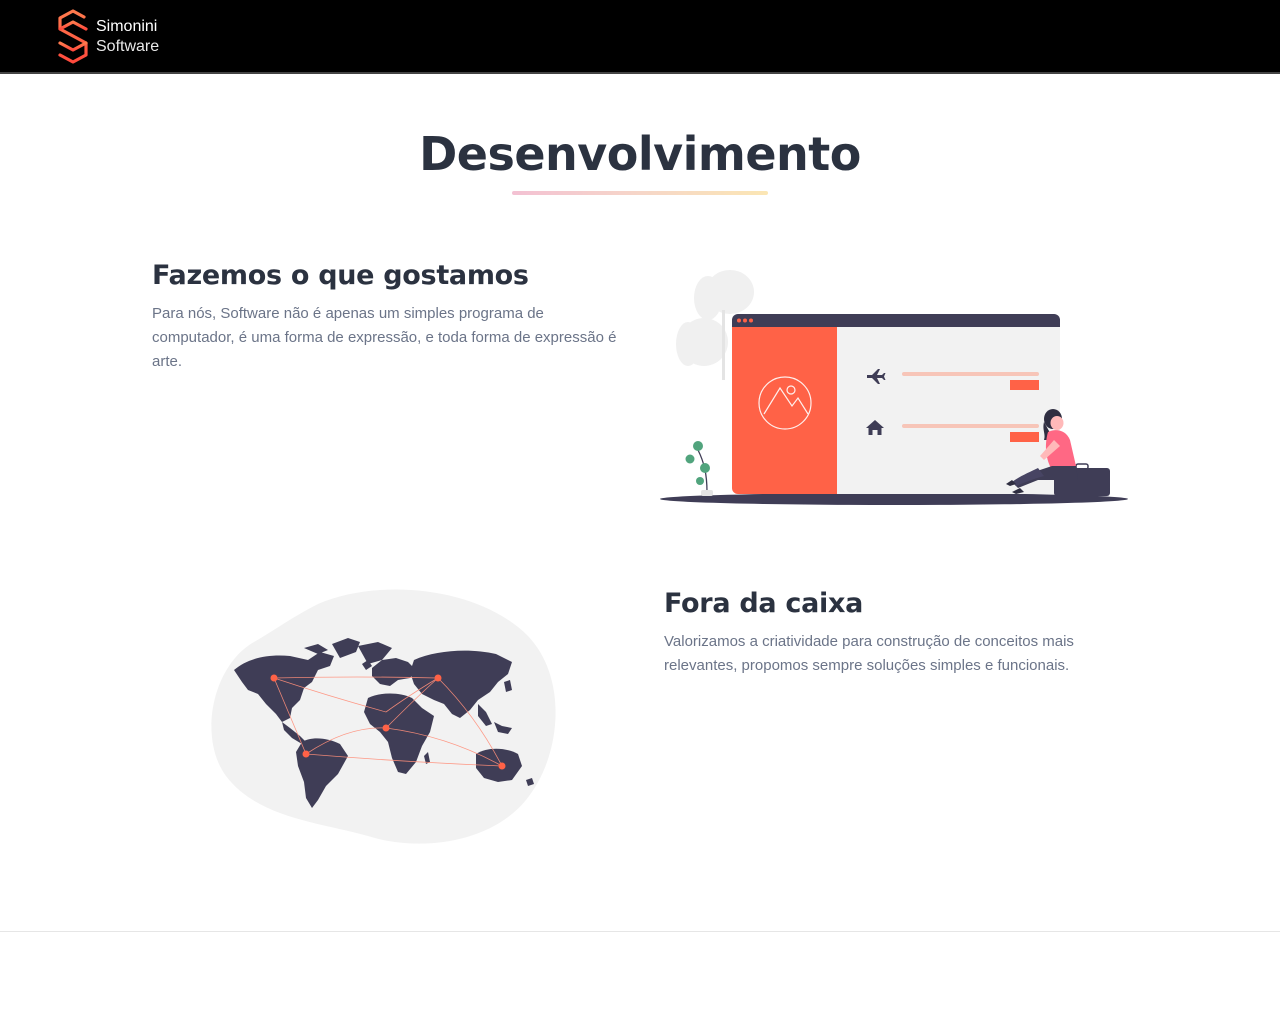 Image resolution: width=1280 pixels, height=1029 pixels. I want to click on navbar: Simonini Software, so click(640, 37).